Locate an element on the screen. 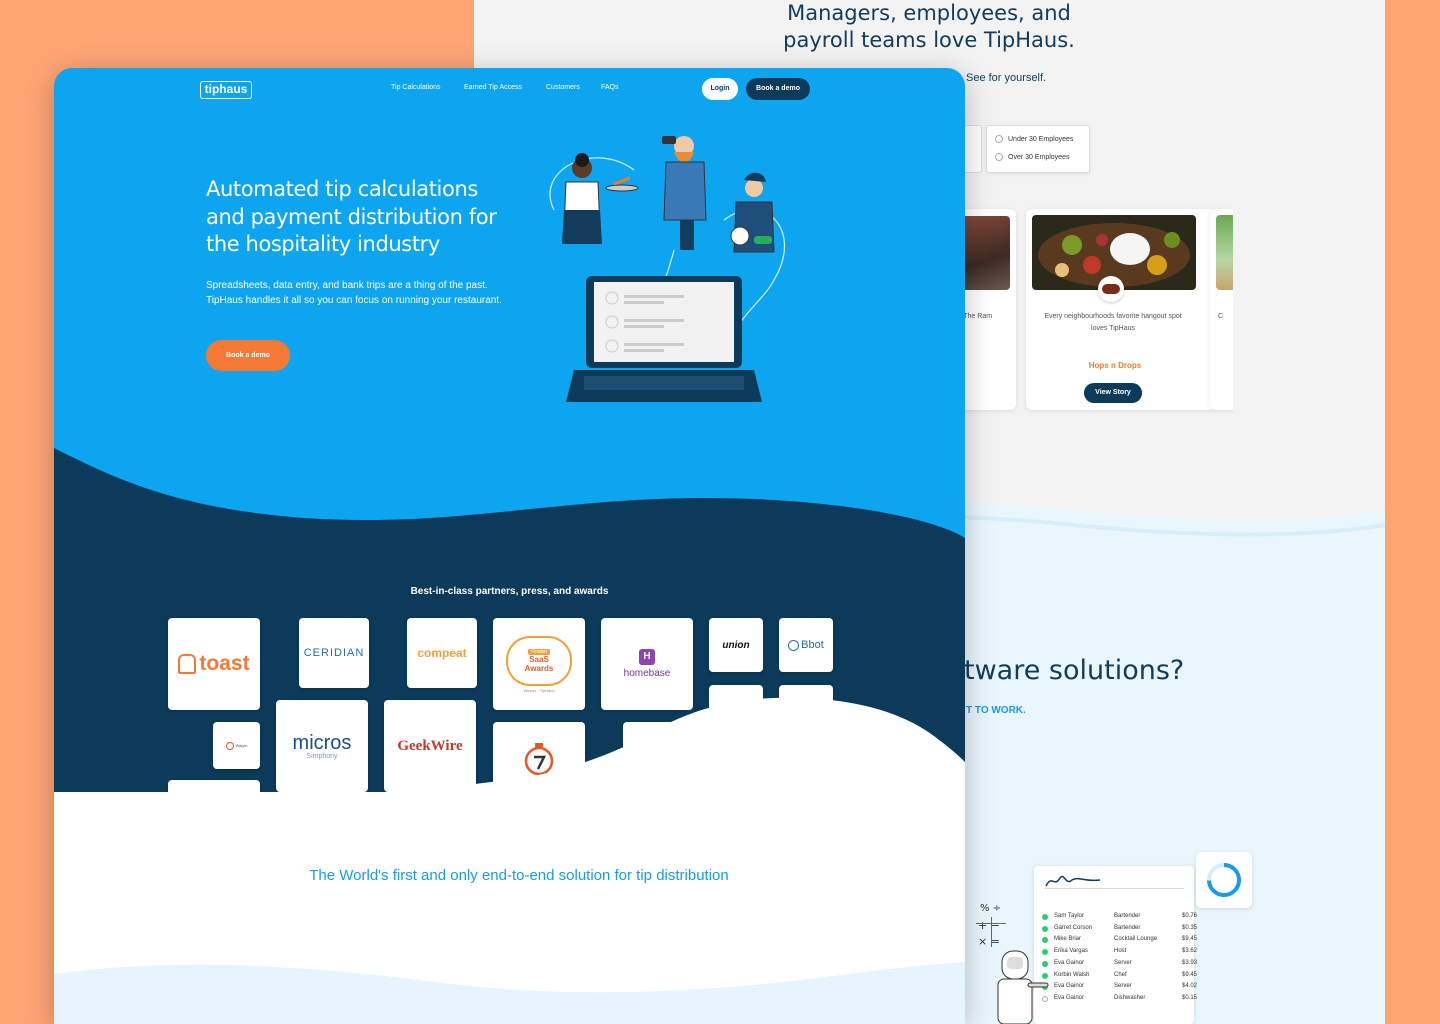  carousel-fade is located at coordinates (1309, 310).